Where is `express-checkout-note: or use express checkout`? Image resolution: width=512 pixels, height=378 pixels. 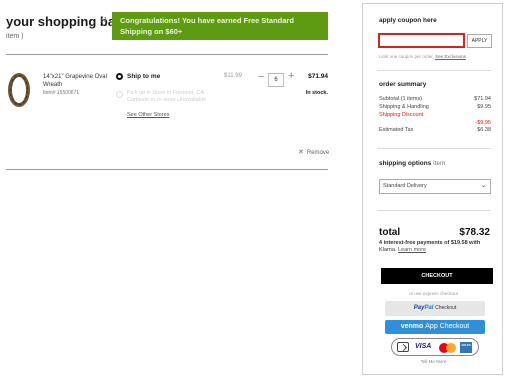
express-checkout-note: or use express checkout is located at coordinates (433, 293).